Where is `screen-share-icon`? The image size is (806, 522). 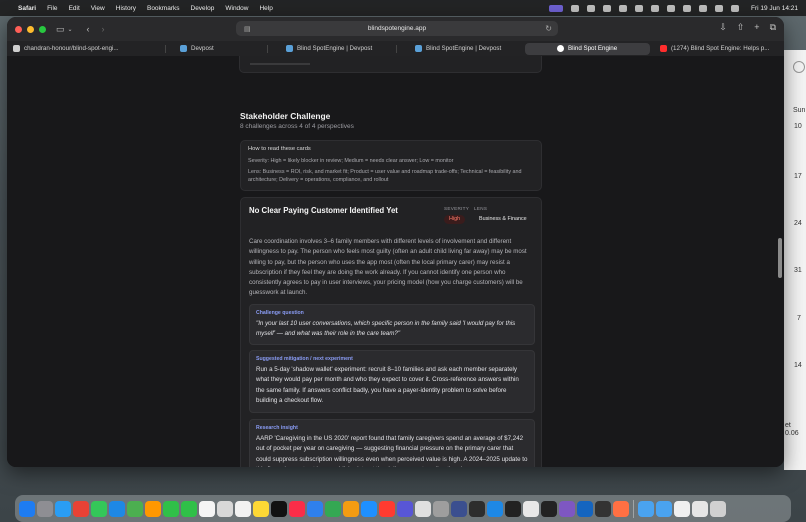
screen-share-icon is located at coordinates (556, 8).